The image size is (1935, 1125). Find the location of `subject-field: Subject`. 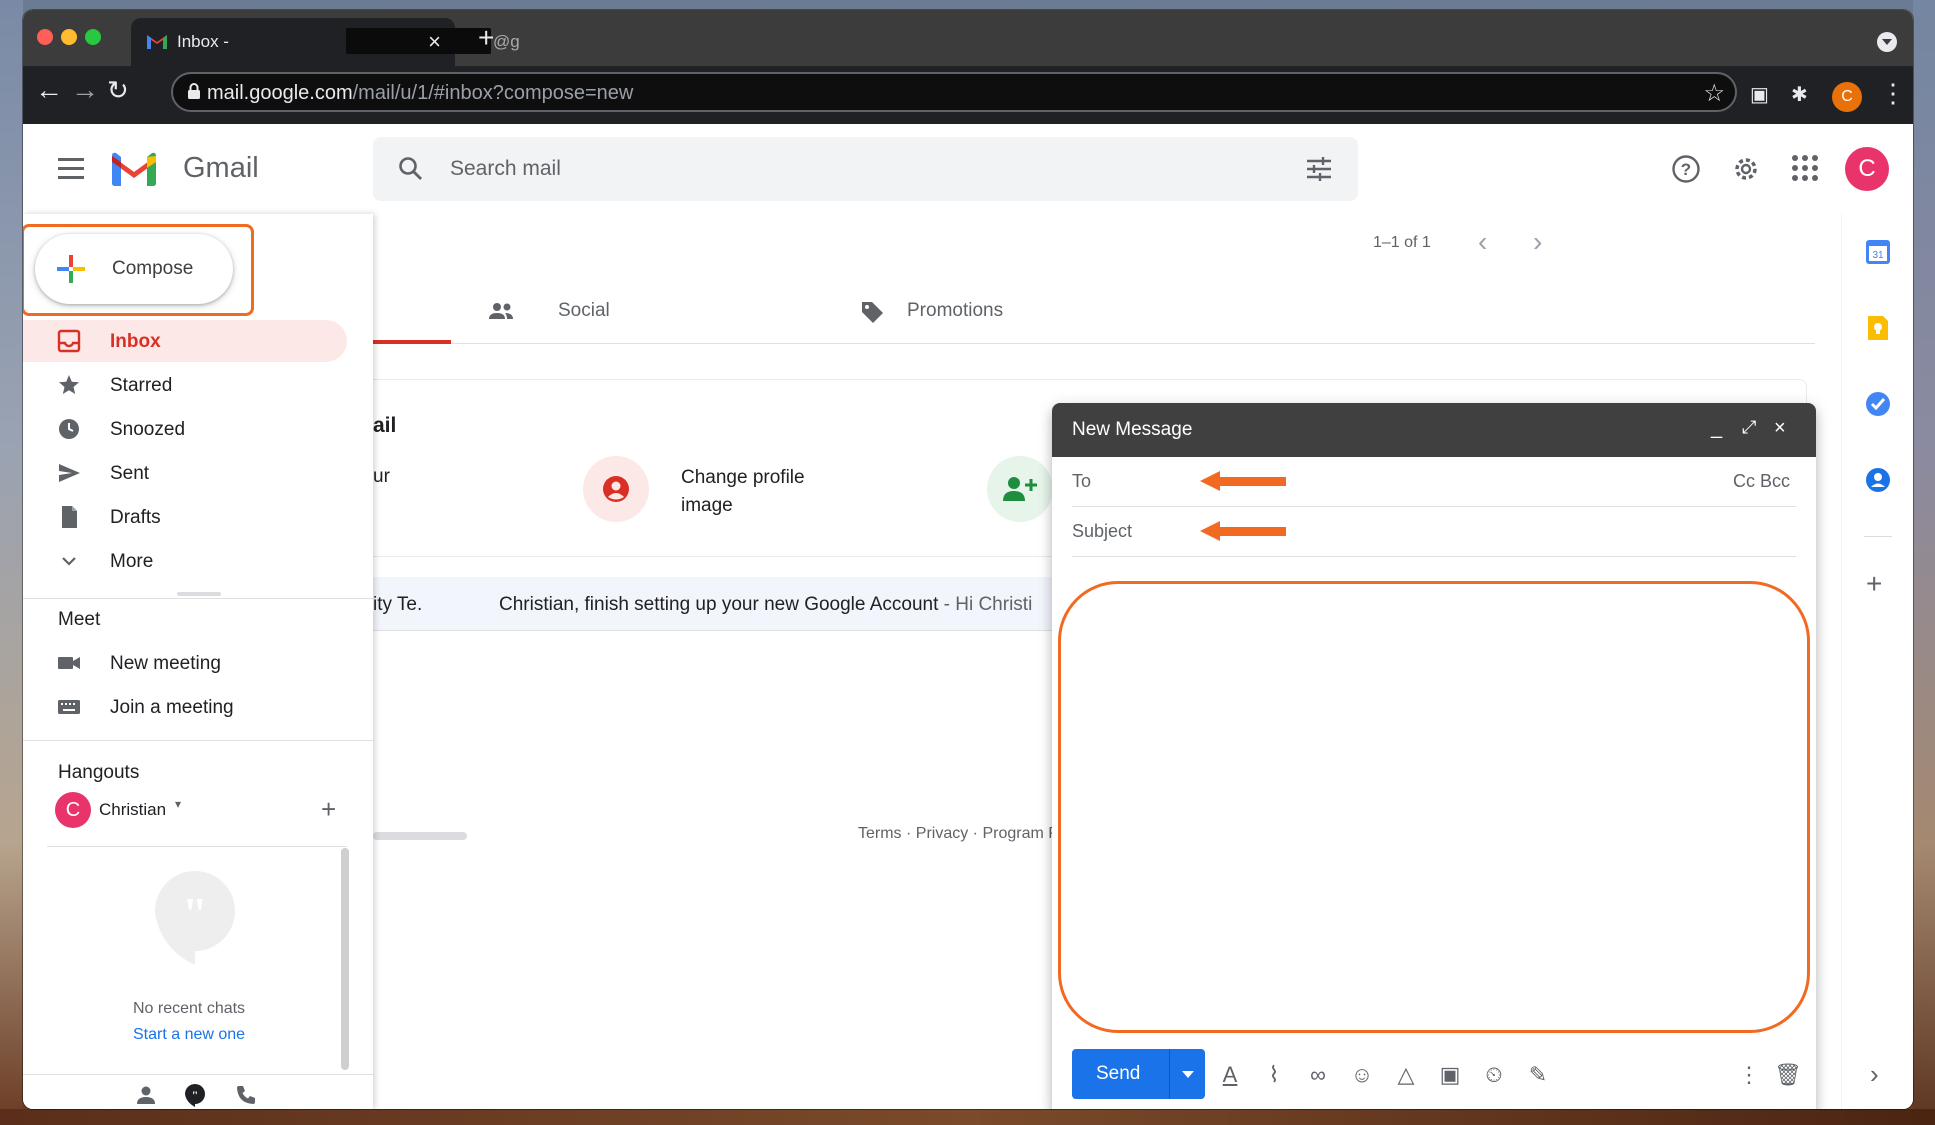

subject-field: Subject is located at coordinates (1434, 532).